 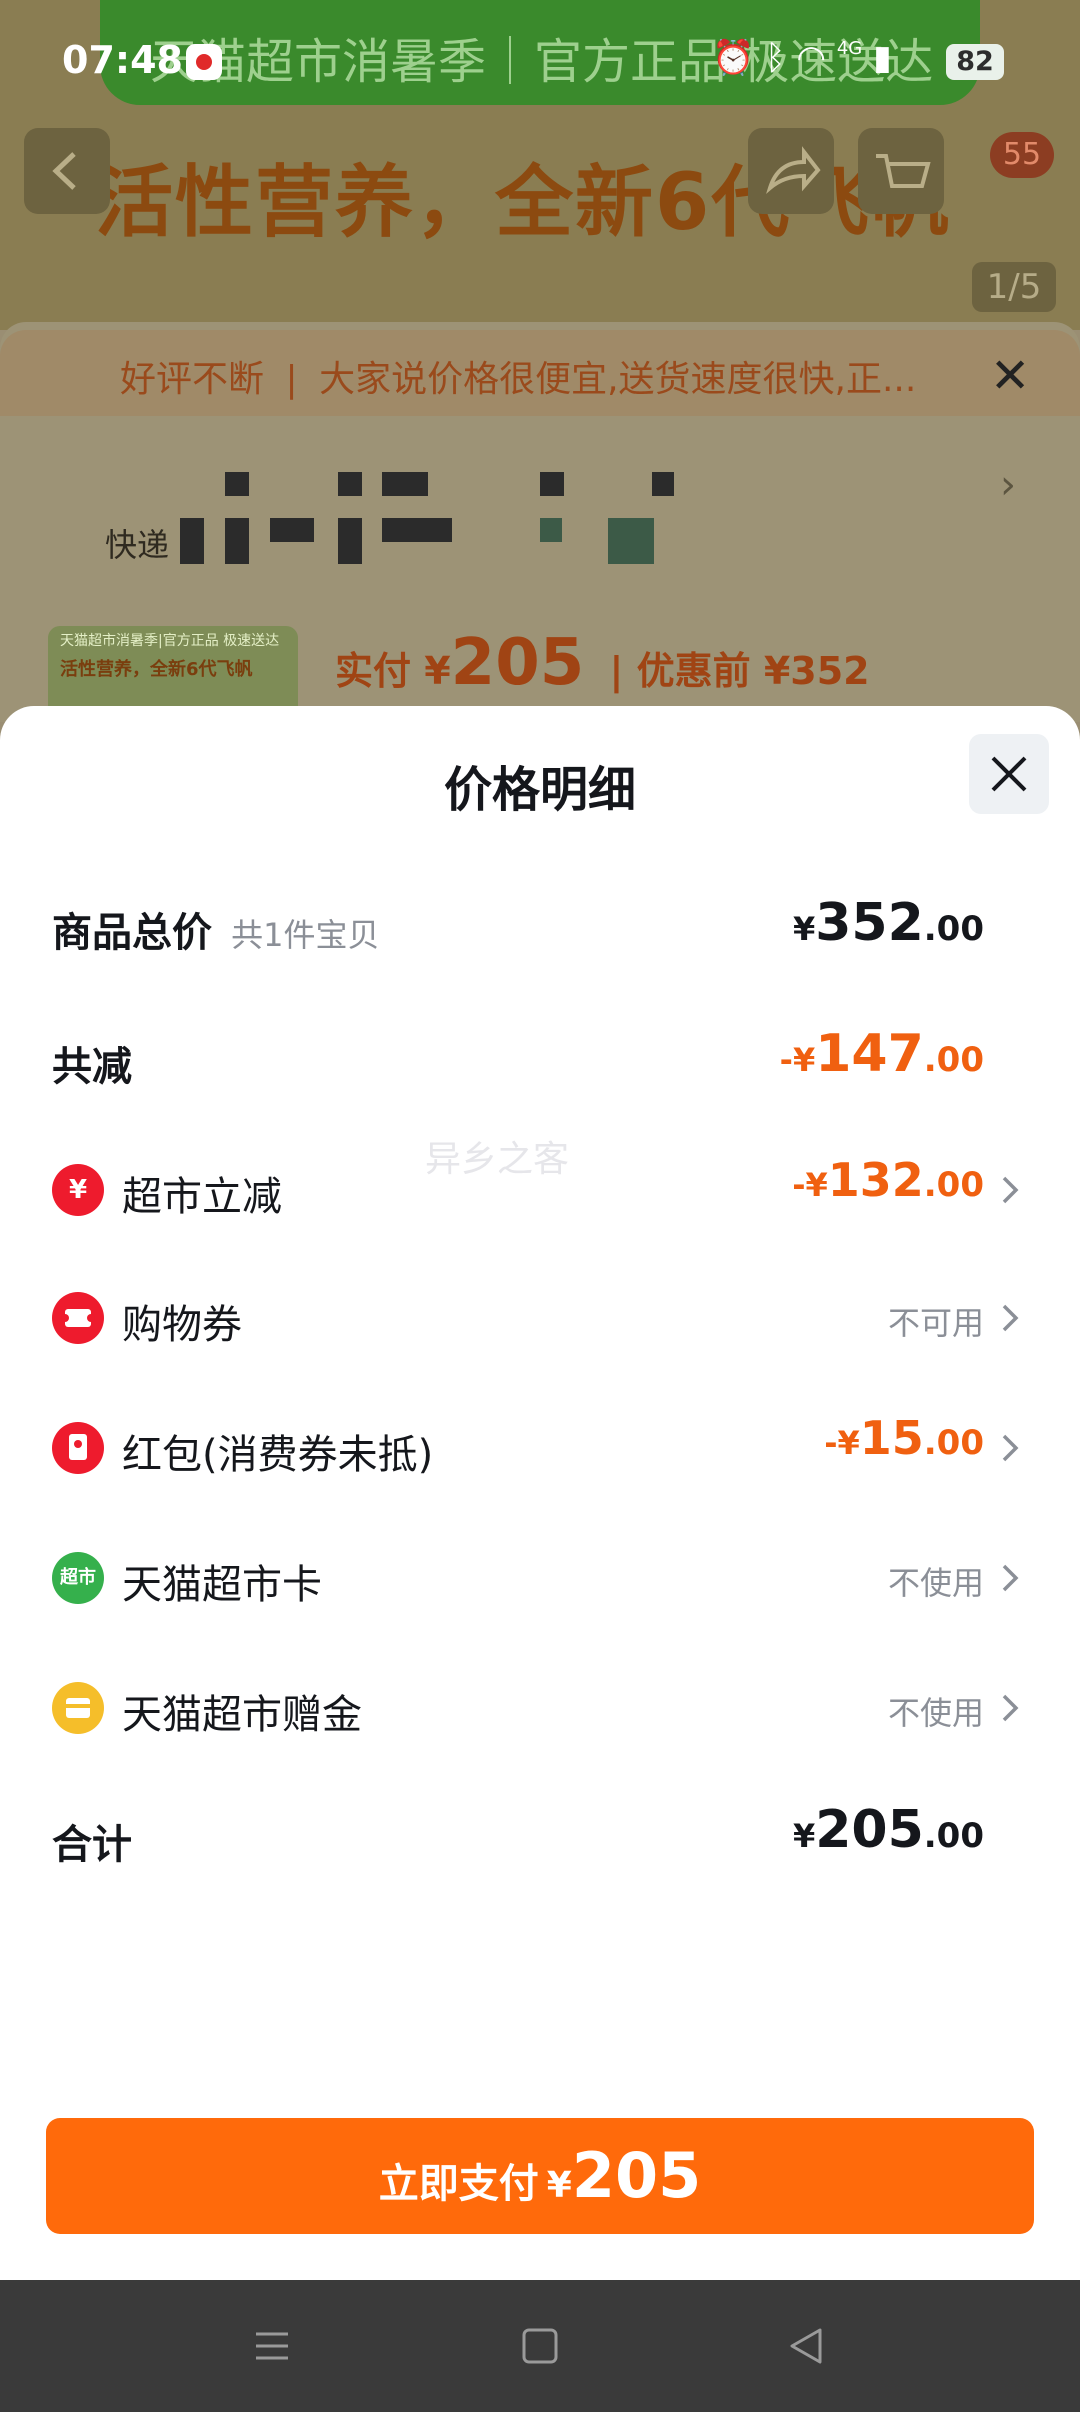 What do you see at coordinates (272, 2346) in the screenshot?
I see `menu-icon` at bounding box center [272, 2346].